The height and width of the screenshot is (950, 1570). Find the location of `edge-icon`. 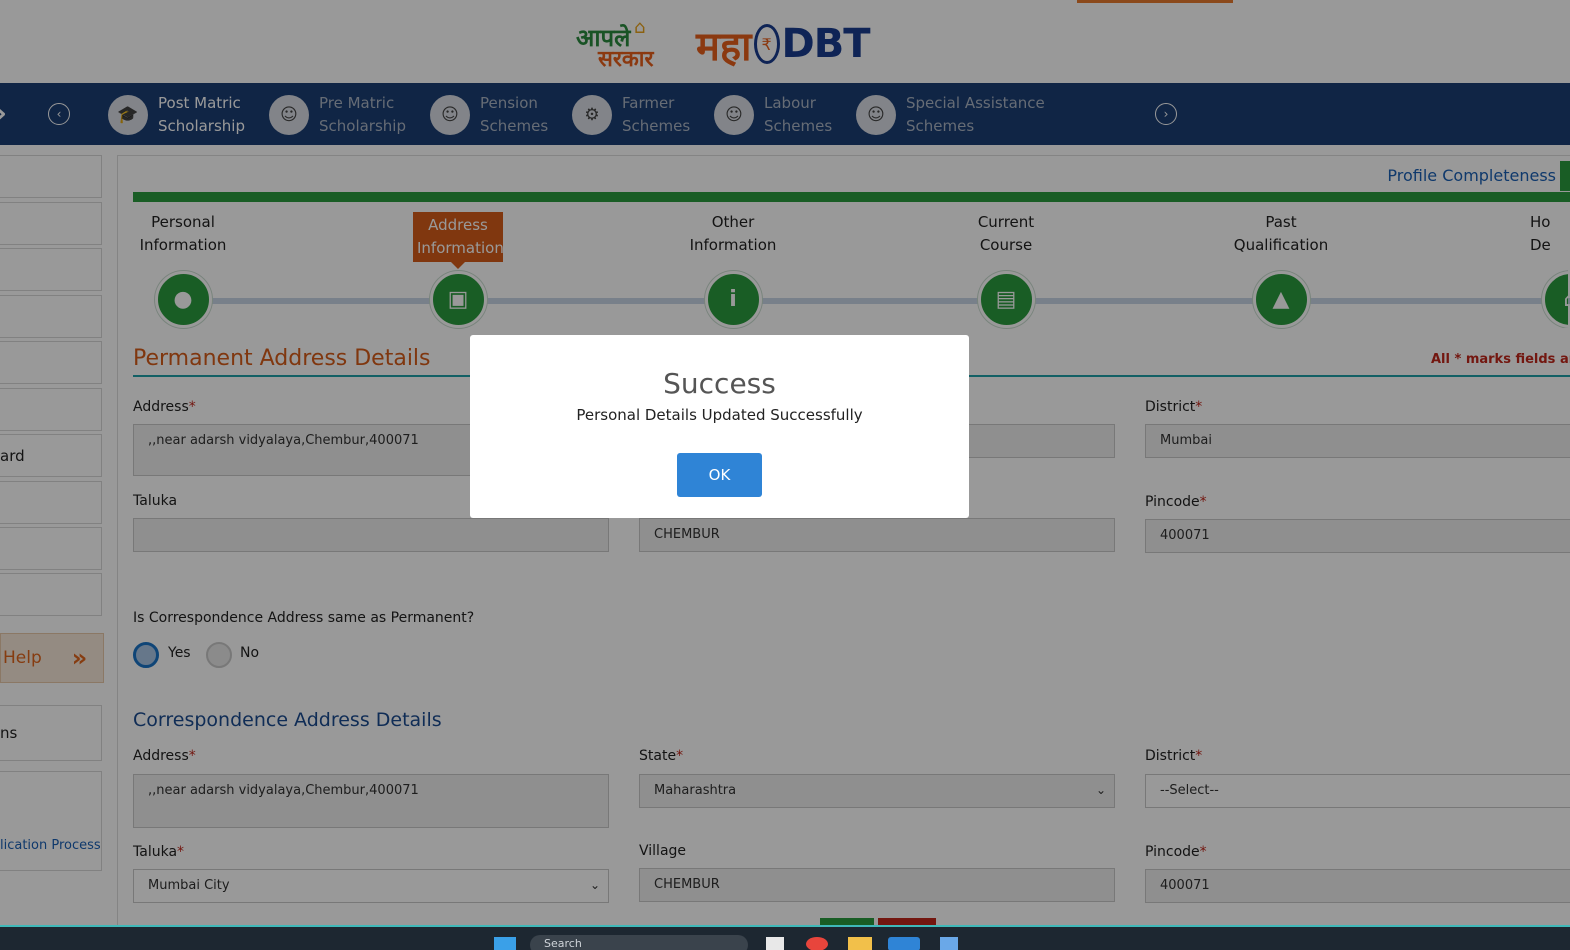

edge-icon is located at coordinates (904, 943).